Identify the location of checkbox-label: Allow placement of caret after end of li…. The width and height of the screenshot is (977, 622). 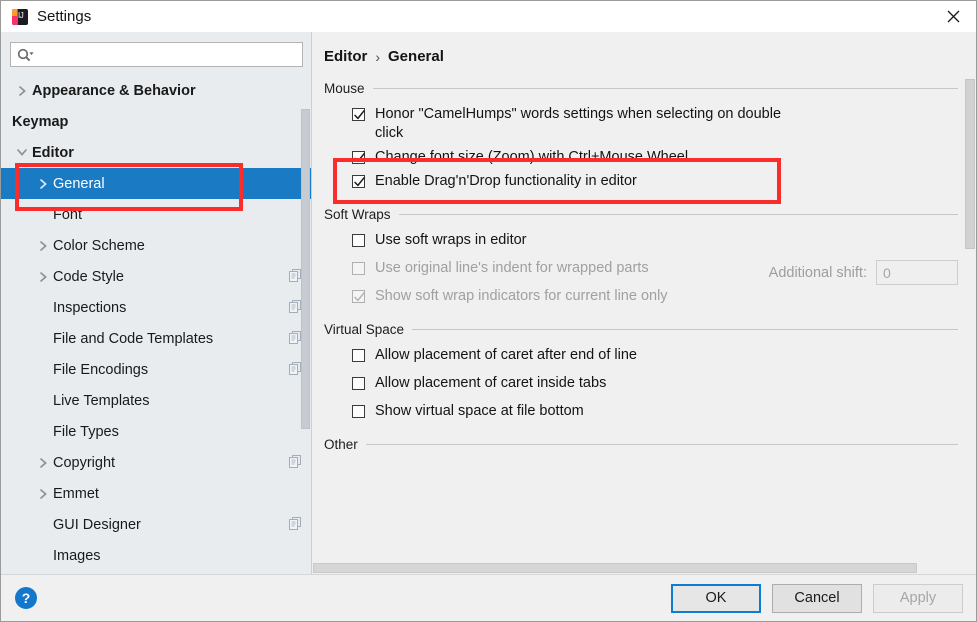
(506, 355).